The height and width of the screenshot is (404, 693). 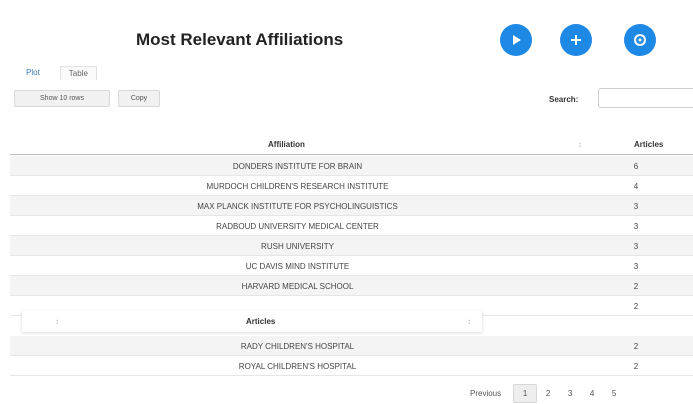 What do you see at coordinates (645, 98) in the screenshot?
I see `search-input` at bounding box center [645, 98].